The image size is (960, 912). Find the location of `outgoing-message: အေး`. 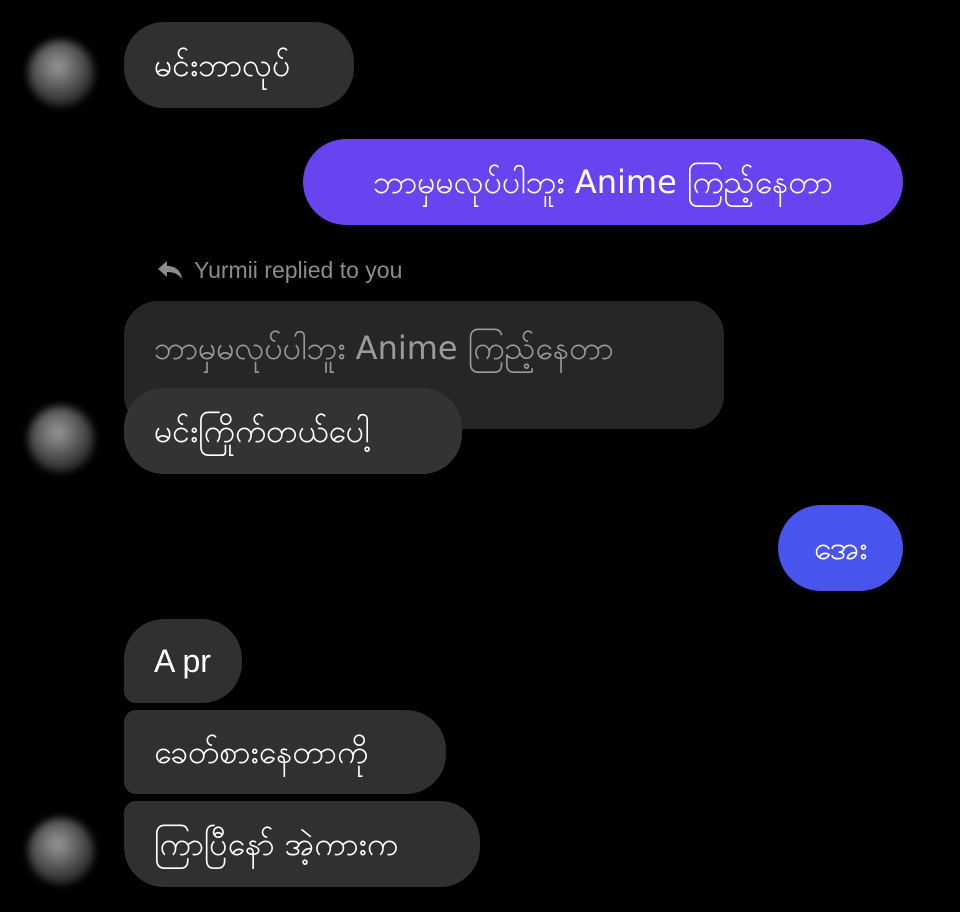

outgoing-message: အေး is located at coordinates (840, 548).